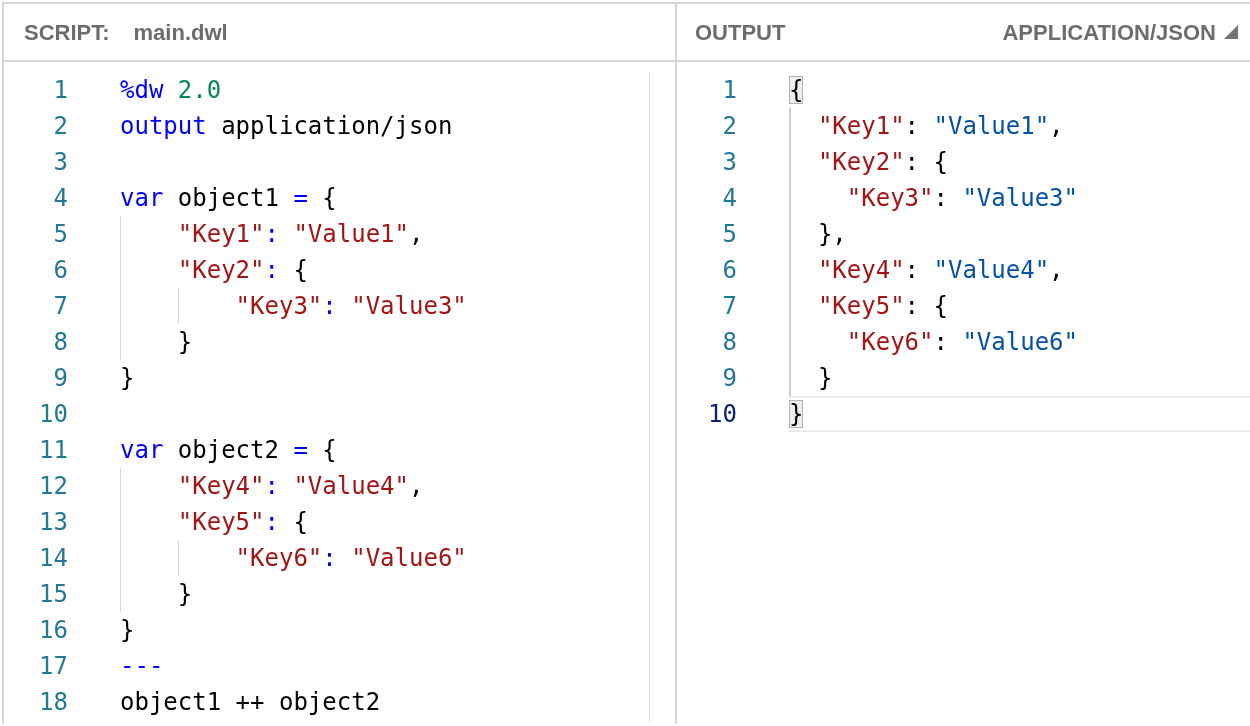 The width and height of the screenshot is (1250, 726). I want to click on line-number: 16, so click(53, 630).